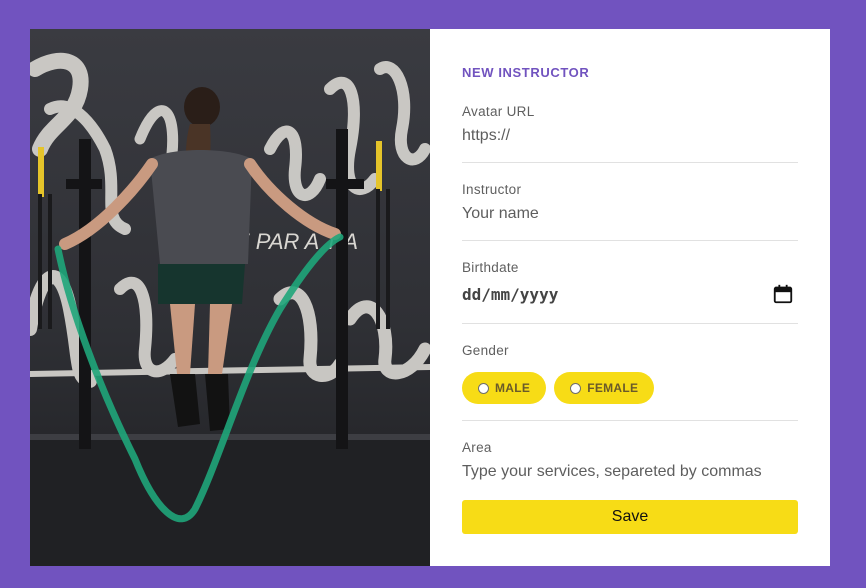 The image size is (866, 588). Describe the element at coordinates (526, 72) in the screenshot. I see `form-title: NEW INSTRUCTOR` at that location.